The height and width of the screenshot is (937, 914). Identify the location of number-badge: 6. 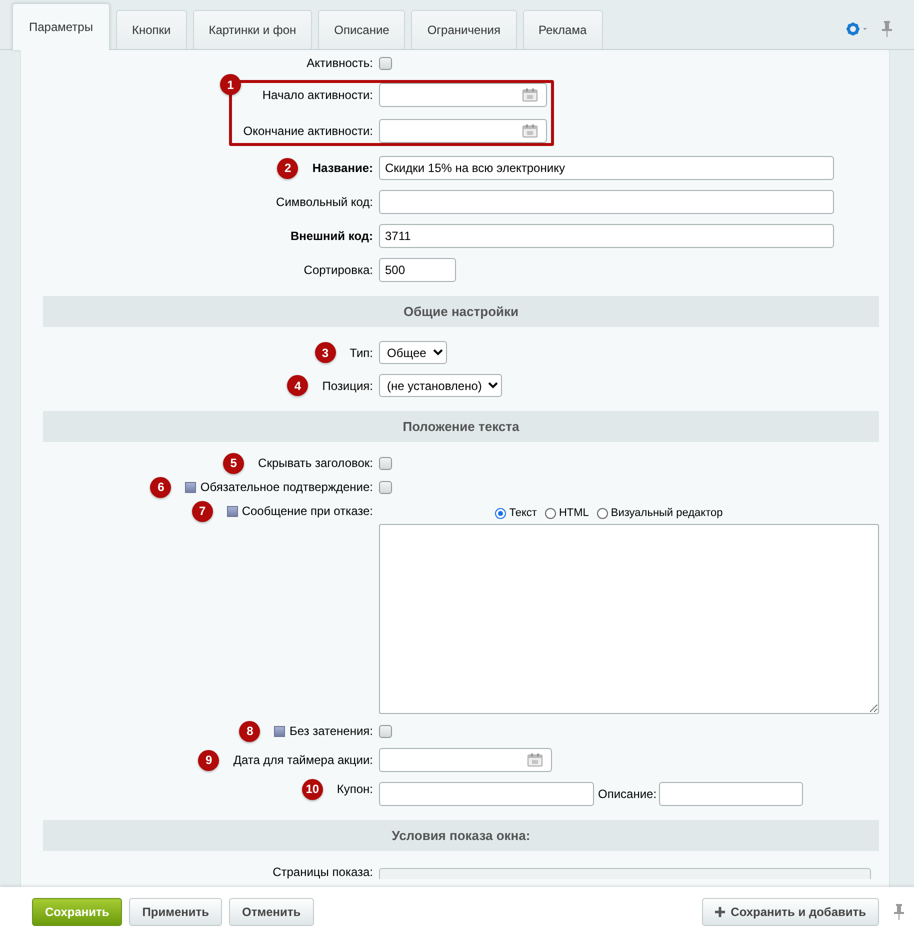
(161, 487).